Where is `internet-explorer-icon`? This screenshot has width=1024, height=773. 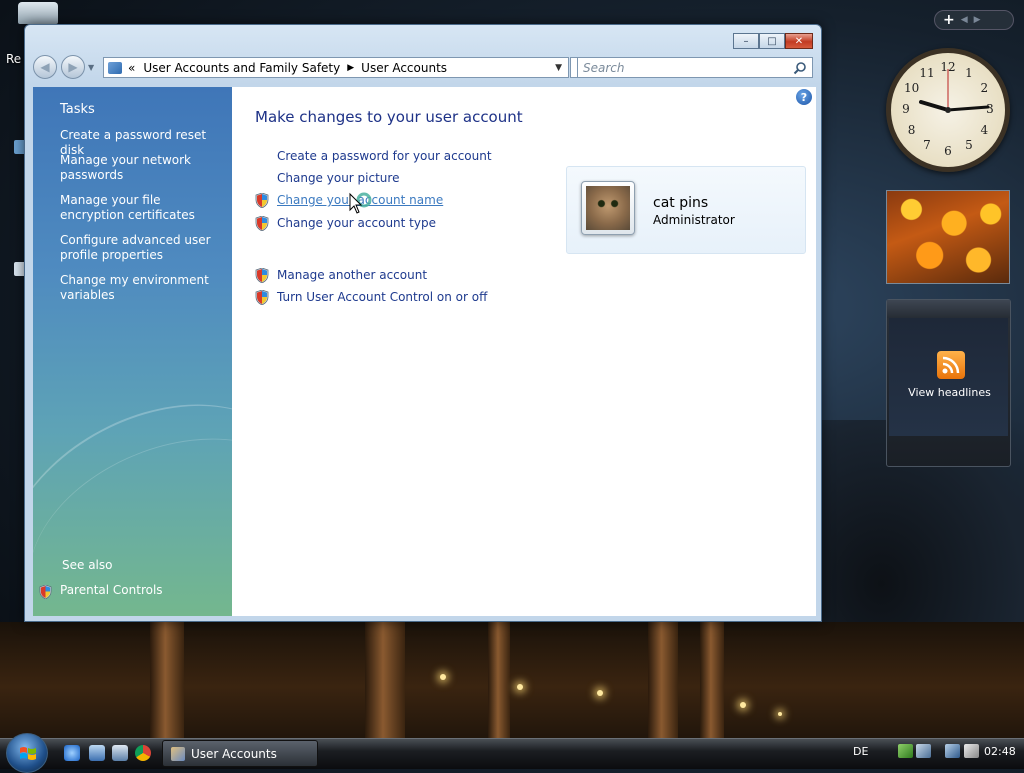
internet-explorer-icon is located at coordinates (72, 753).